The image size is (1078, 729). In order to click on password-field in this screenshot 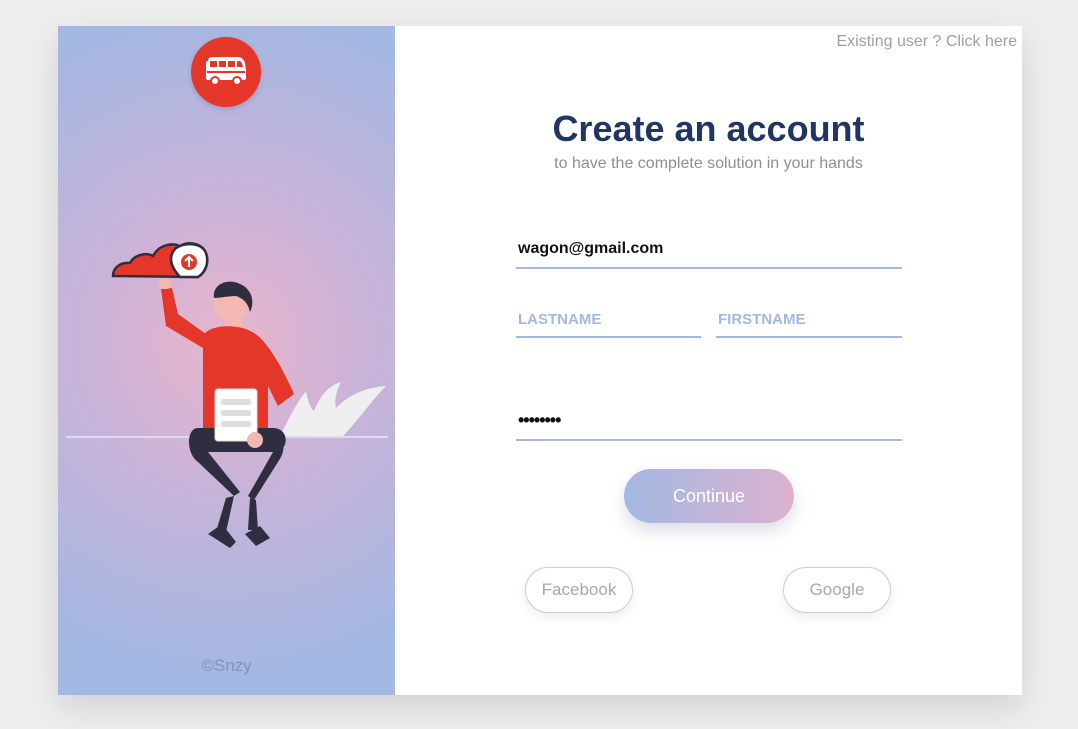, I will do `click(711, 424)`.